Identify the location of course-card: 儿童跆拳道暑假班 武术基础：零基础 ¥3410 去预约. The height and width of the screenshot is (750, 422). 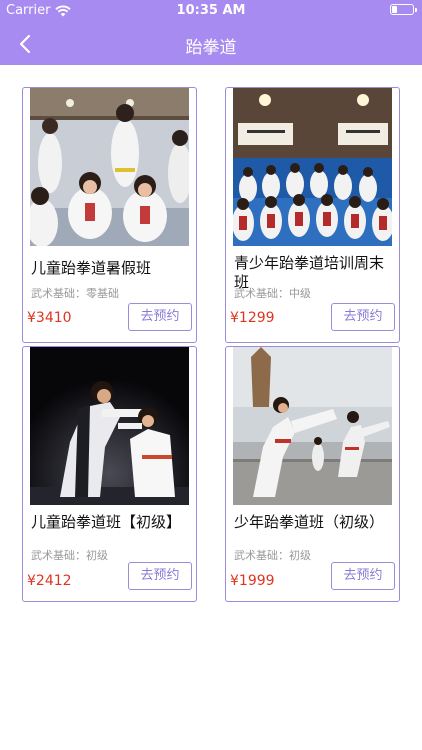
(109, 215).